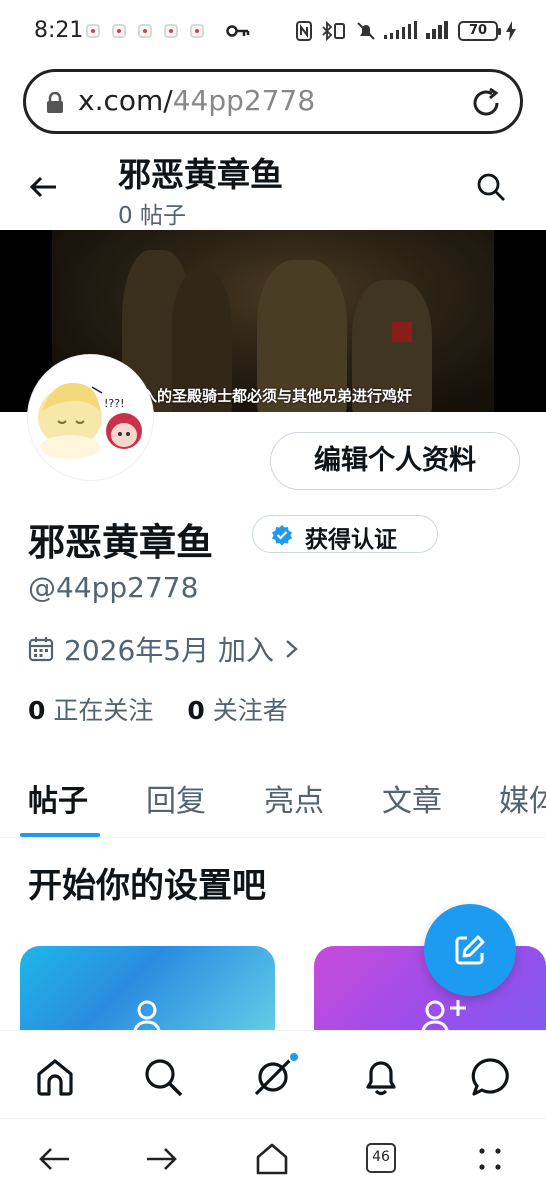 The image size is (546, 1200). Describe the element at coordinates (58, 798) in the screenshot. I see `tab-posts: 帖子` at that location.